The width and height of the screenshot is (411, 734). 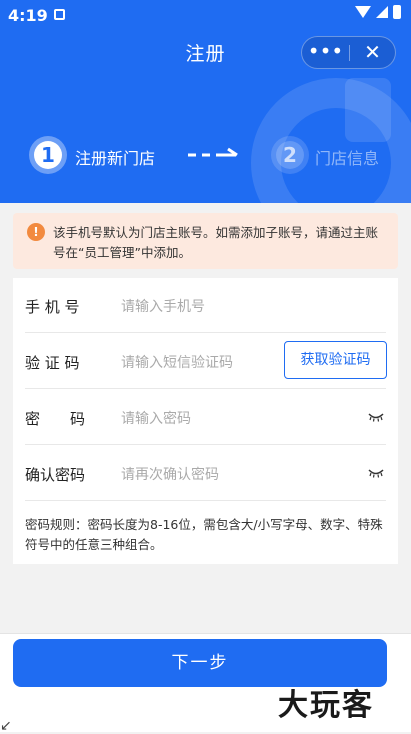 I want to click on status-icons, so click(x=378, y=12).